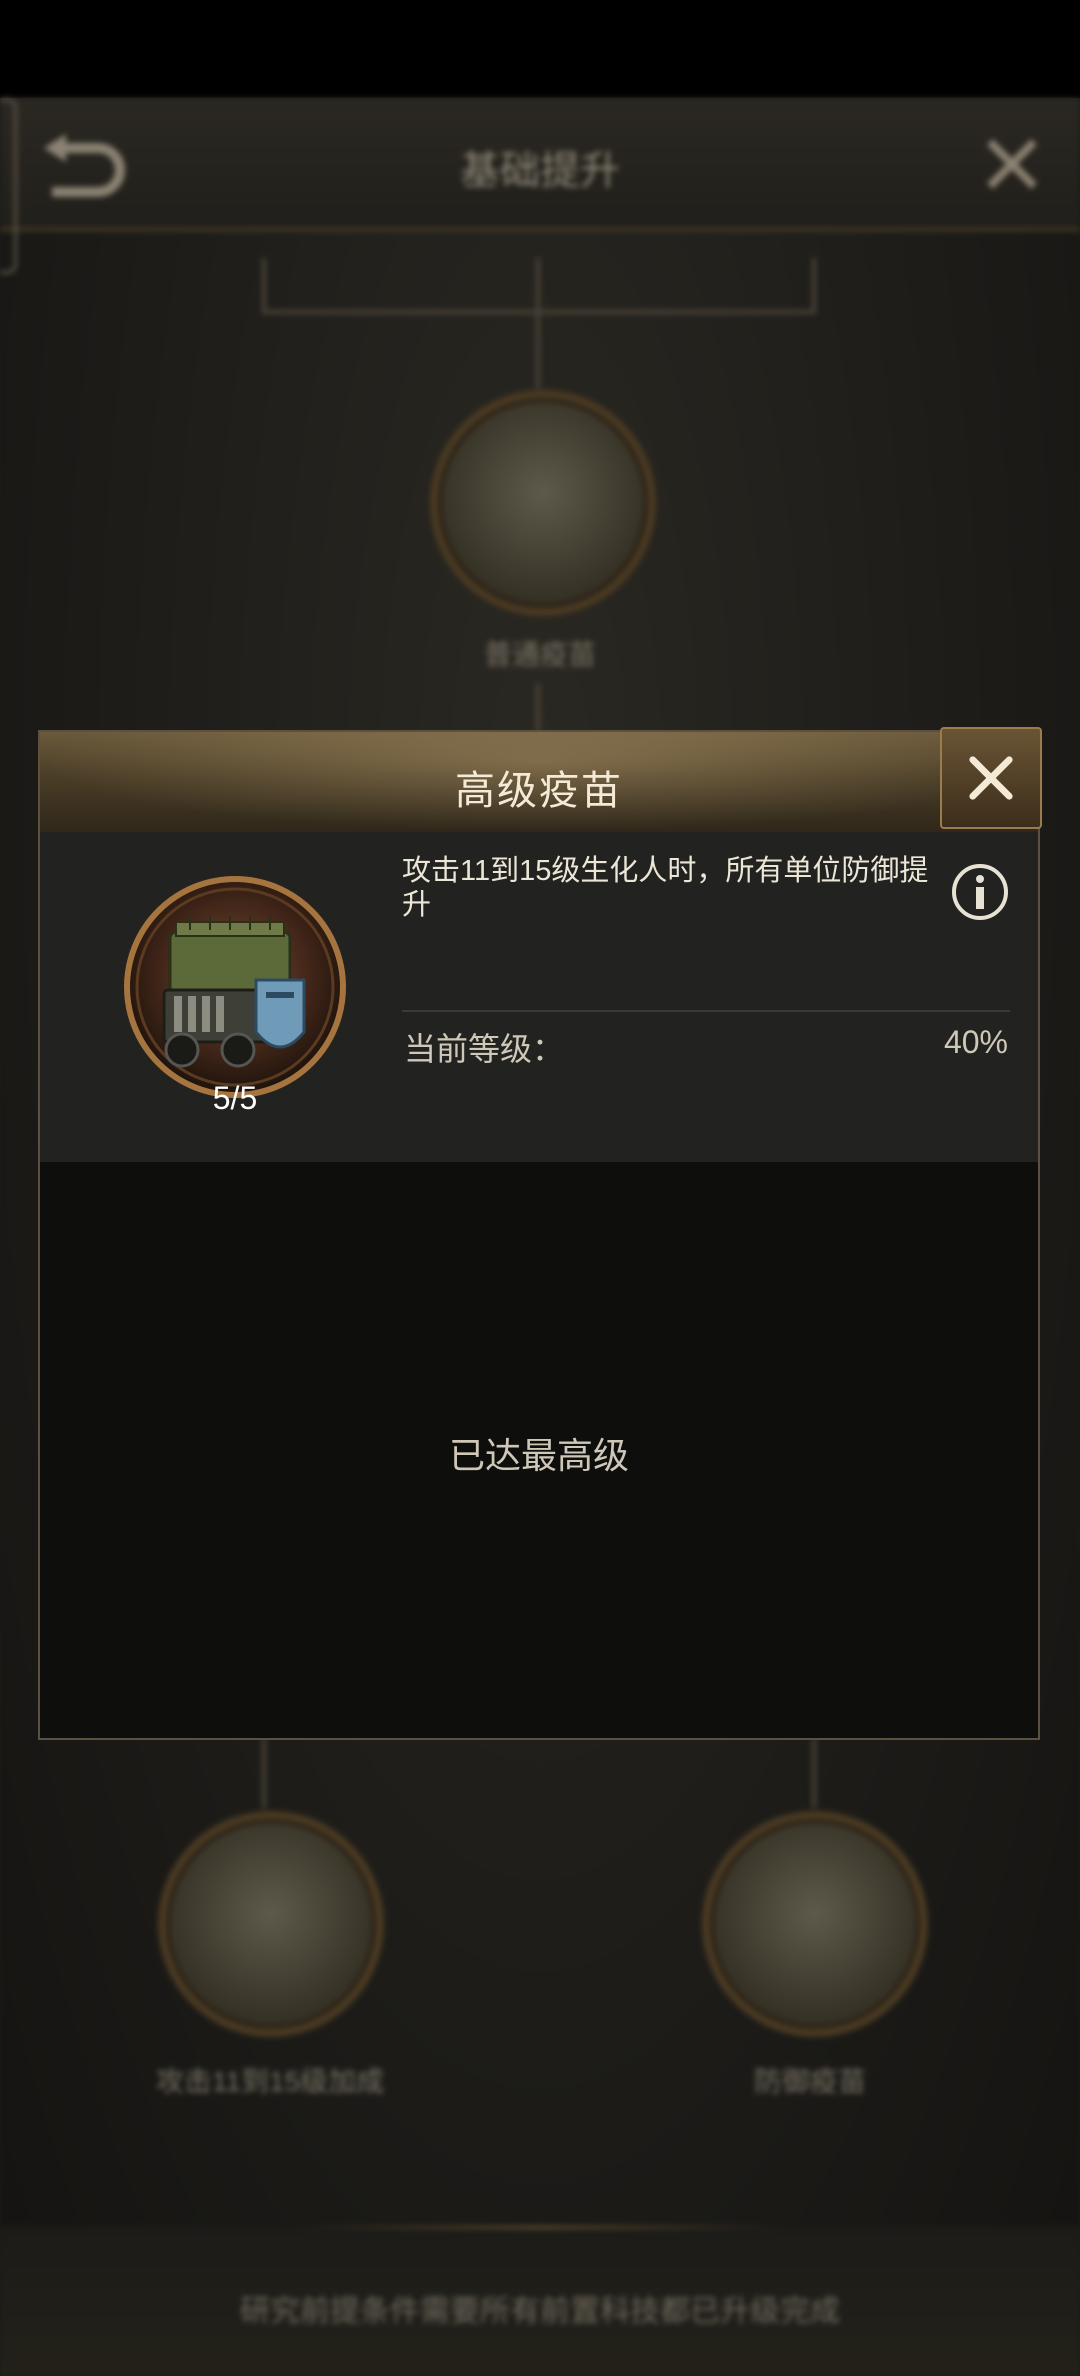 The height and width of the screenshot is (2376, 1080). Describe the element at coordinates (809, 2081) in the screenshot. I see `tech-node-right-label: 防御疫苗` at that location.